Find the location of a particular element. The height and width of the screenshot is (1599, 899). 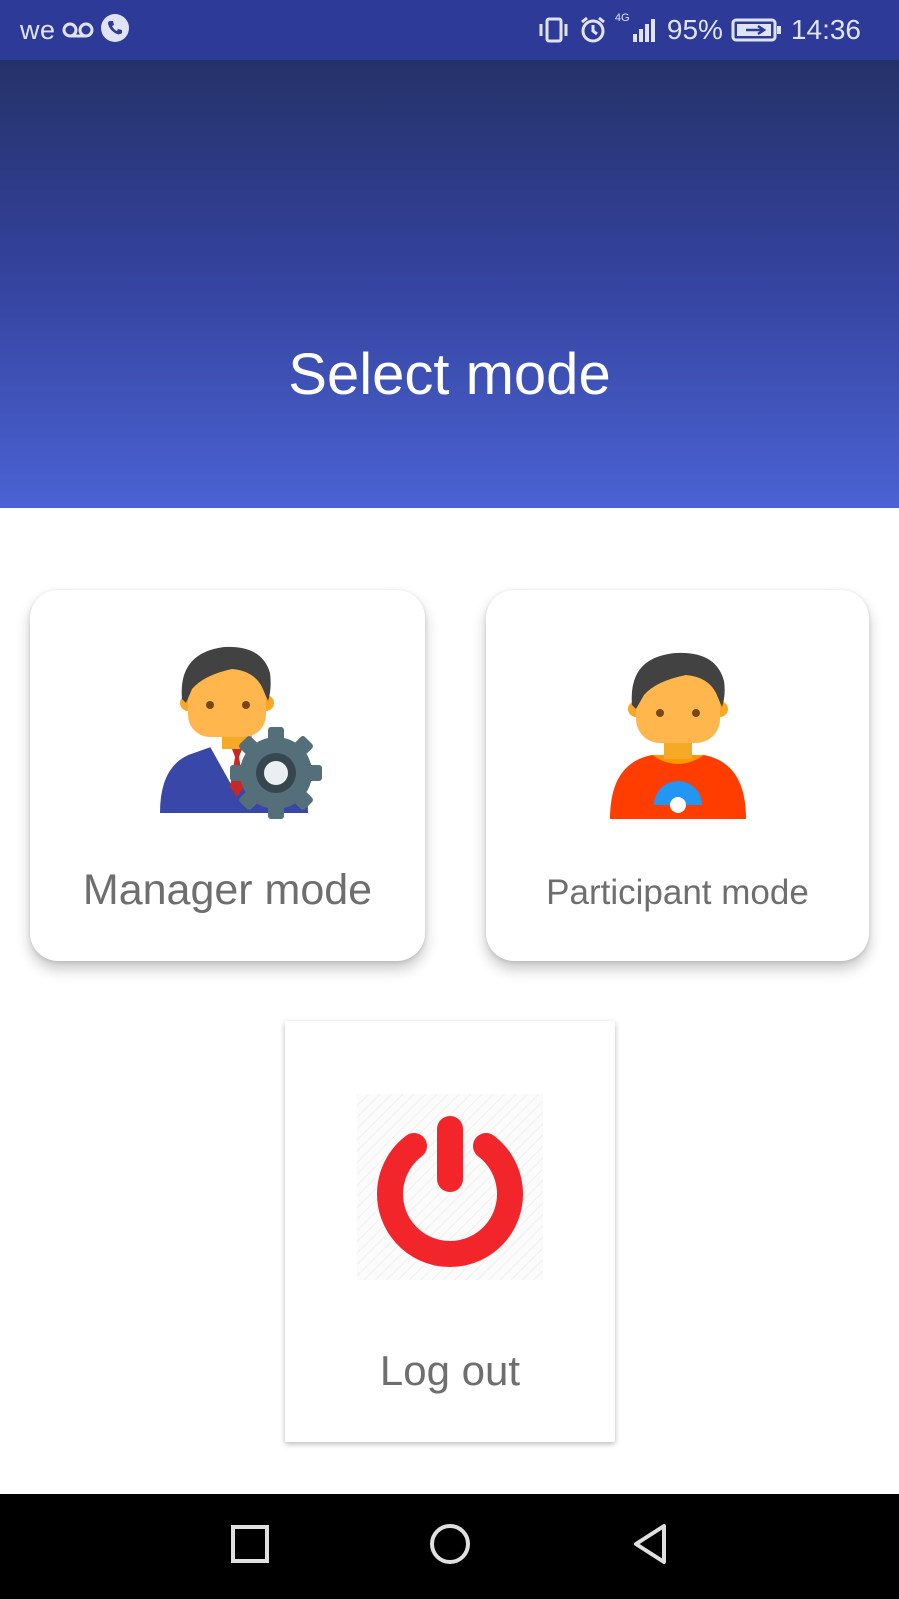

participant-icon is located at coordinates (678, 736).